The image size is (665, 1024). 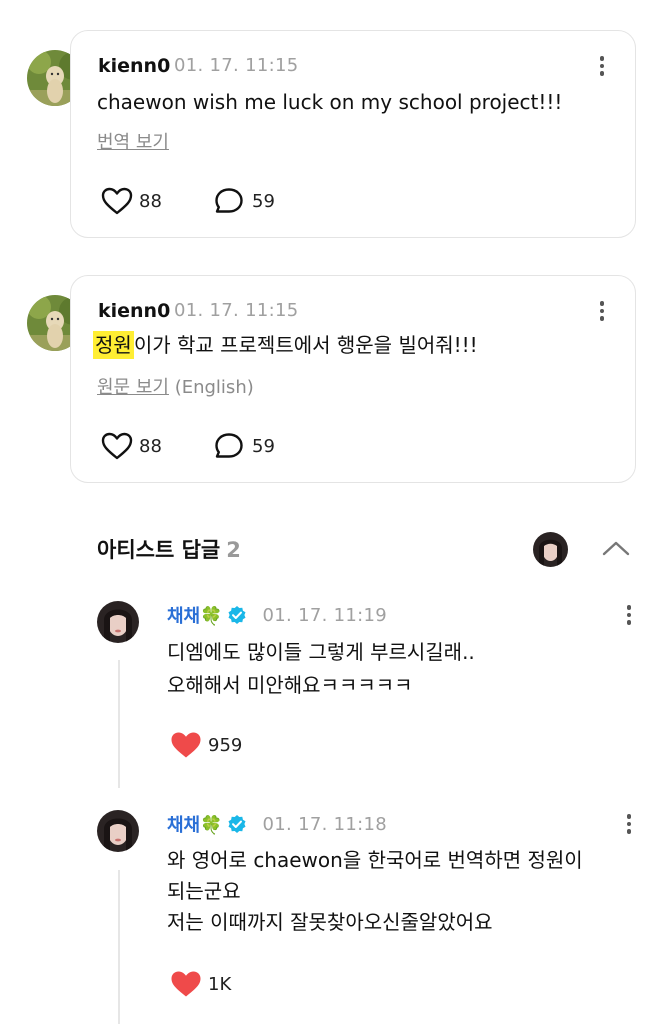 I want to click on original-link-label: 원문 보기, so click(x=133, y=387).